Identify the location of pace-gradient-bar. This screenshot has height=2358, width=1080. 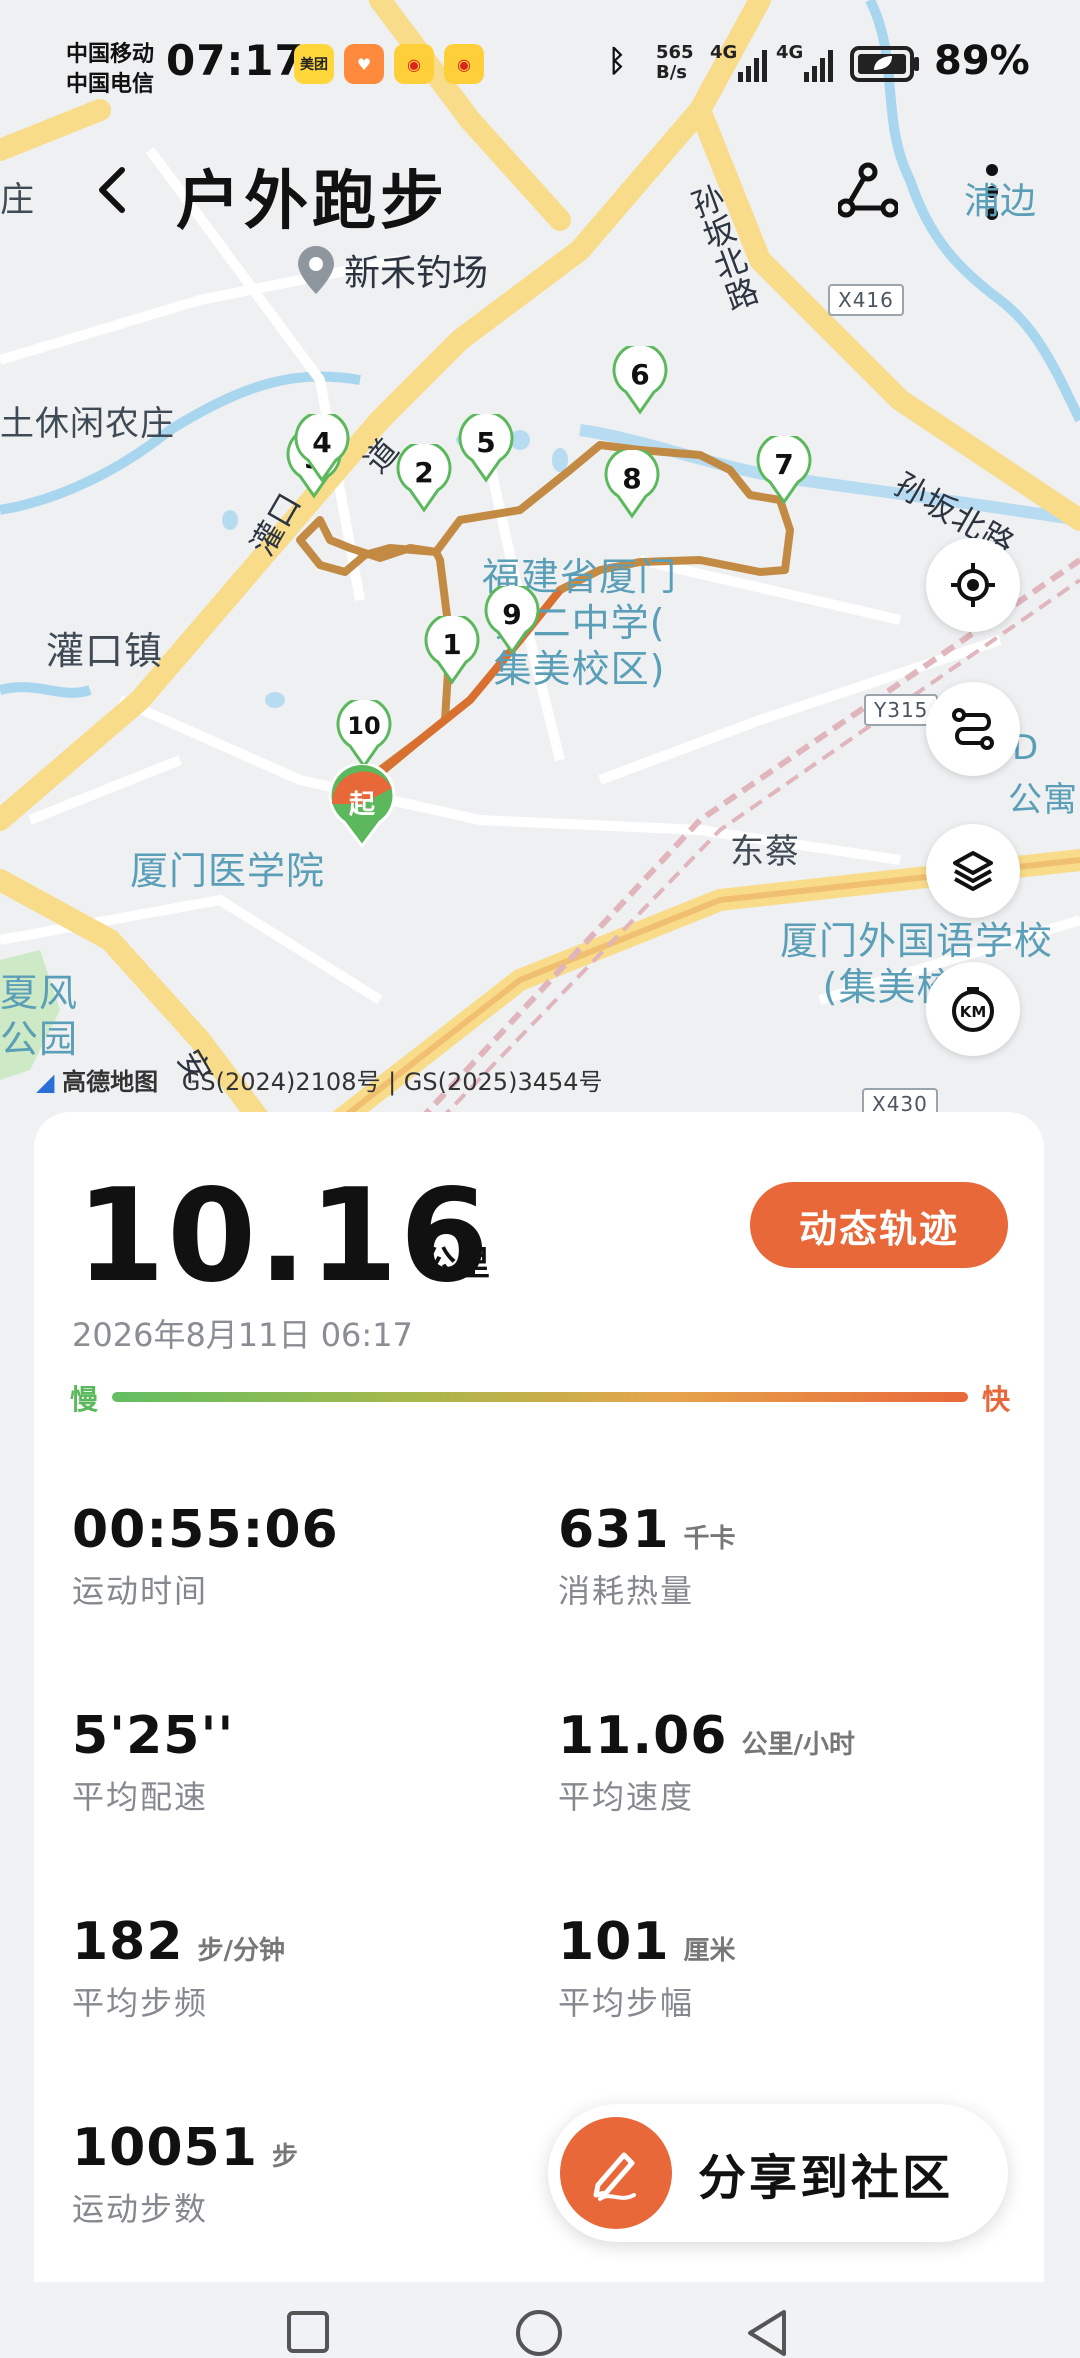
(540, 1397).